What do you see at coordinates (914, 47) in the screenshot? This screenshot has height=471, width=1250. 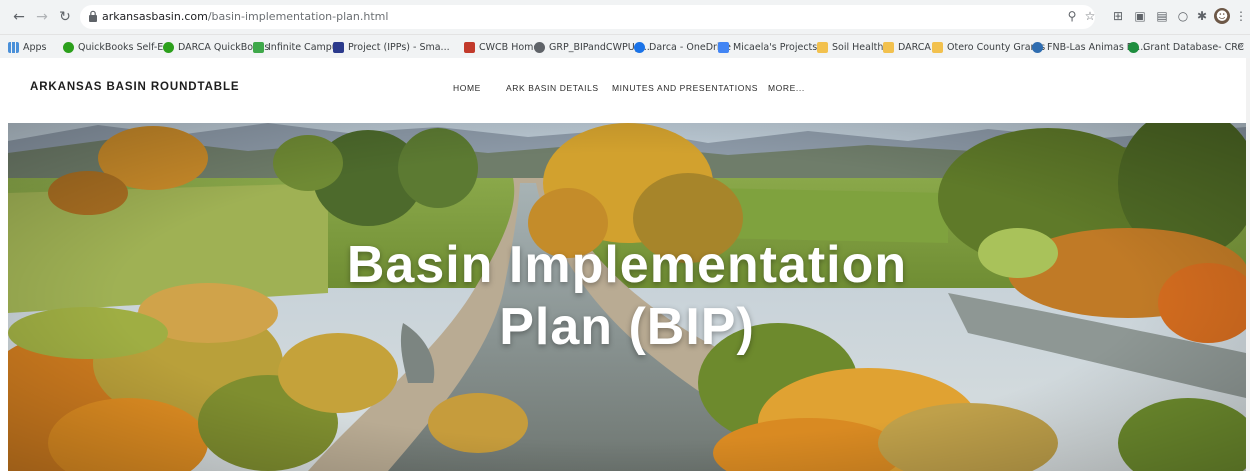 I see `bookmark-label: DARCA` at bounding box center [914, 47].